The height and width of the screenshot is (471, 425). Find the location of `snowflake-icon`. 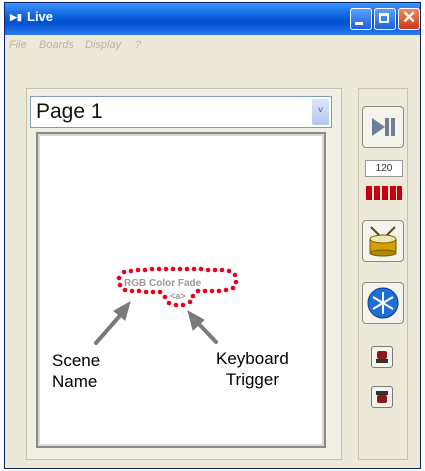

snowflake-icon is located at coordinates (383, 303).